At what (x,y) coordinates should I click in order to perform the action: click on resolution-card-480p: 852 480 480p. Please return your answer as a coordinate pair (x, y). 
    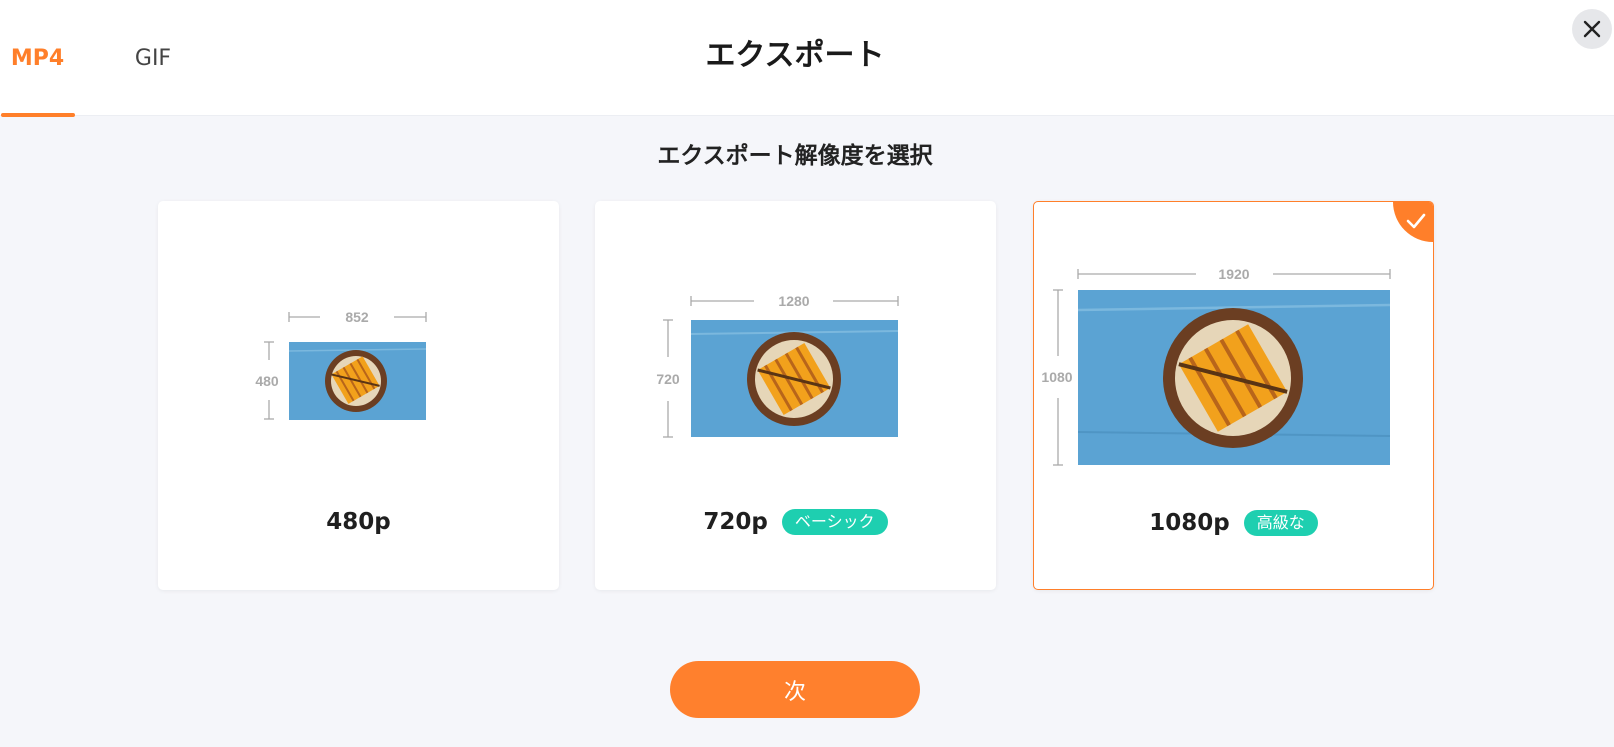
    Looking at the image, I should click on (358, 395).